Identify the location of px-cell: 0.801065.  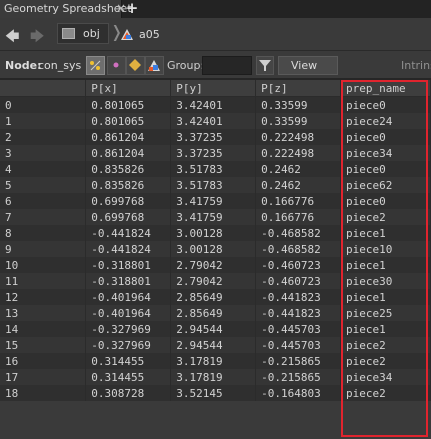
(128, 121).